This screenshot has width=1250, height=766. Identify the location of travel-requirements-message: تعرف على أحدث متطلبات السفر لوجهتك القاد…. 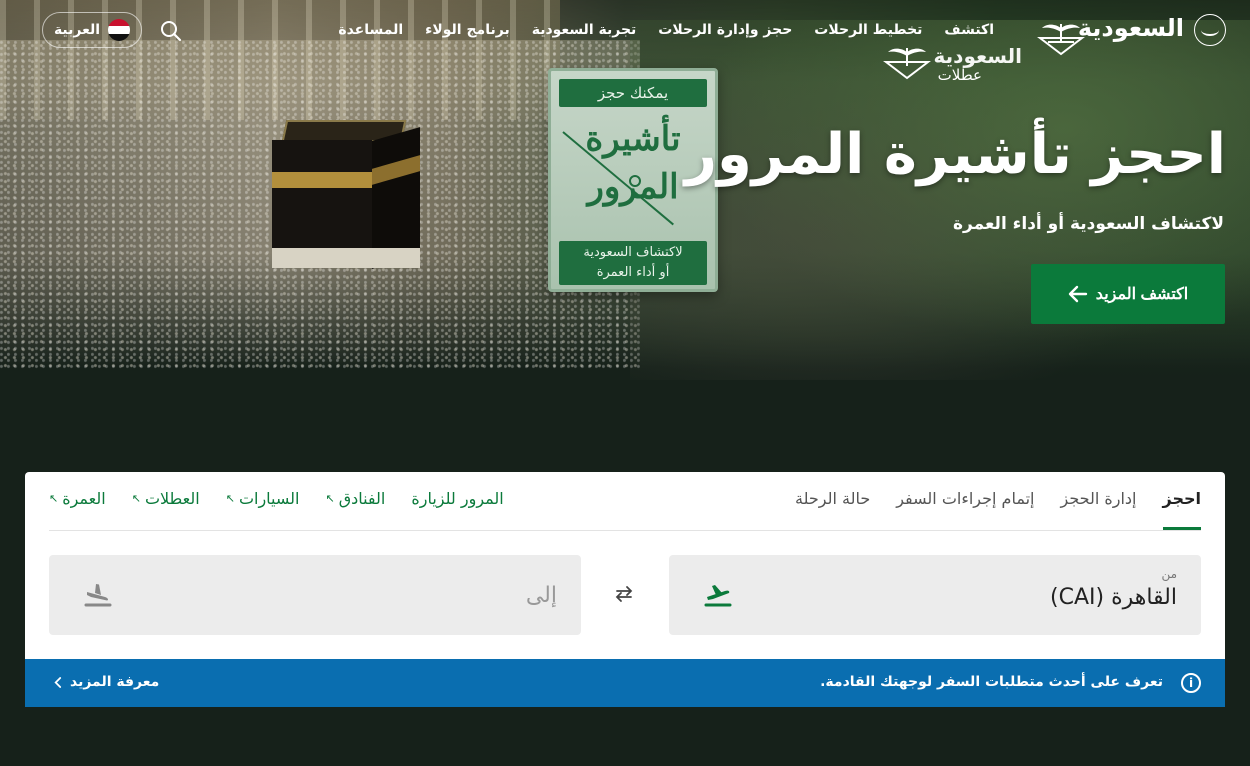
(991, 682).